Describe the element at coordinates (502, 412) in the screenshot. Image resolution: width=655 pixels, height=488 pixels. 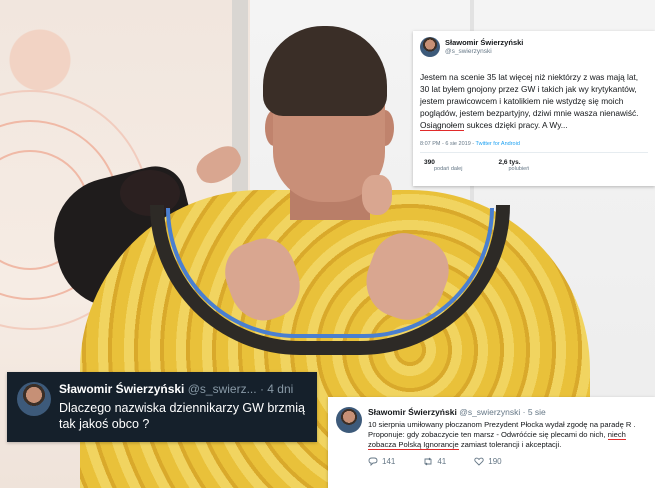
I see `author-handle: @s_swierzynski · 5 sie` at that location.